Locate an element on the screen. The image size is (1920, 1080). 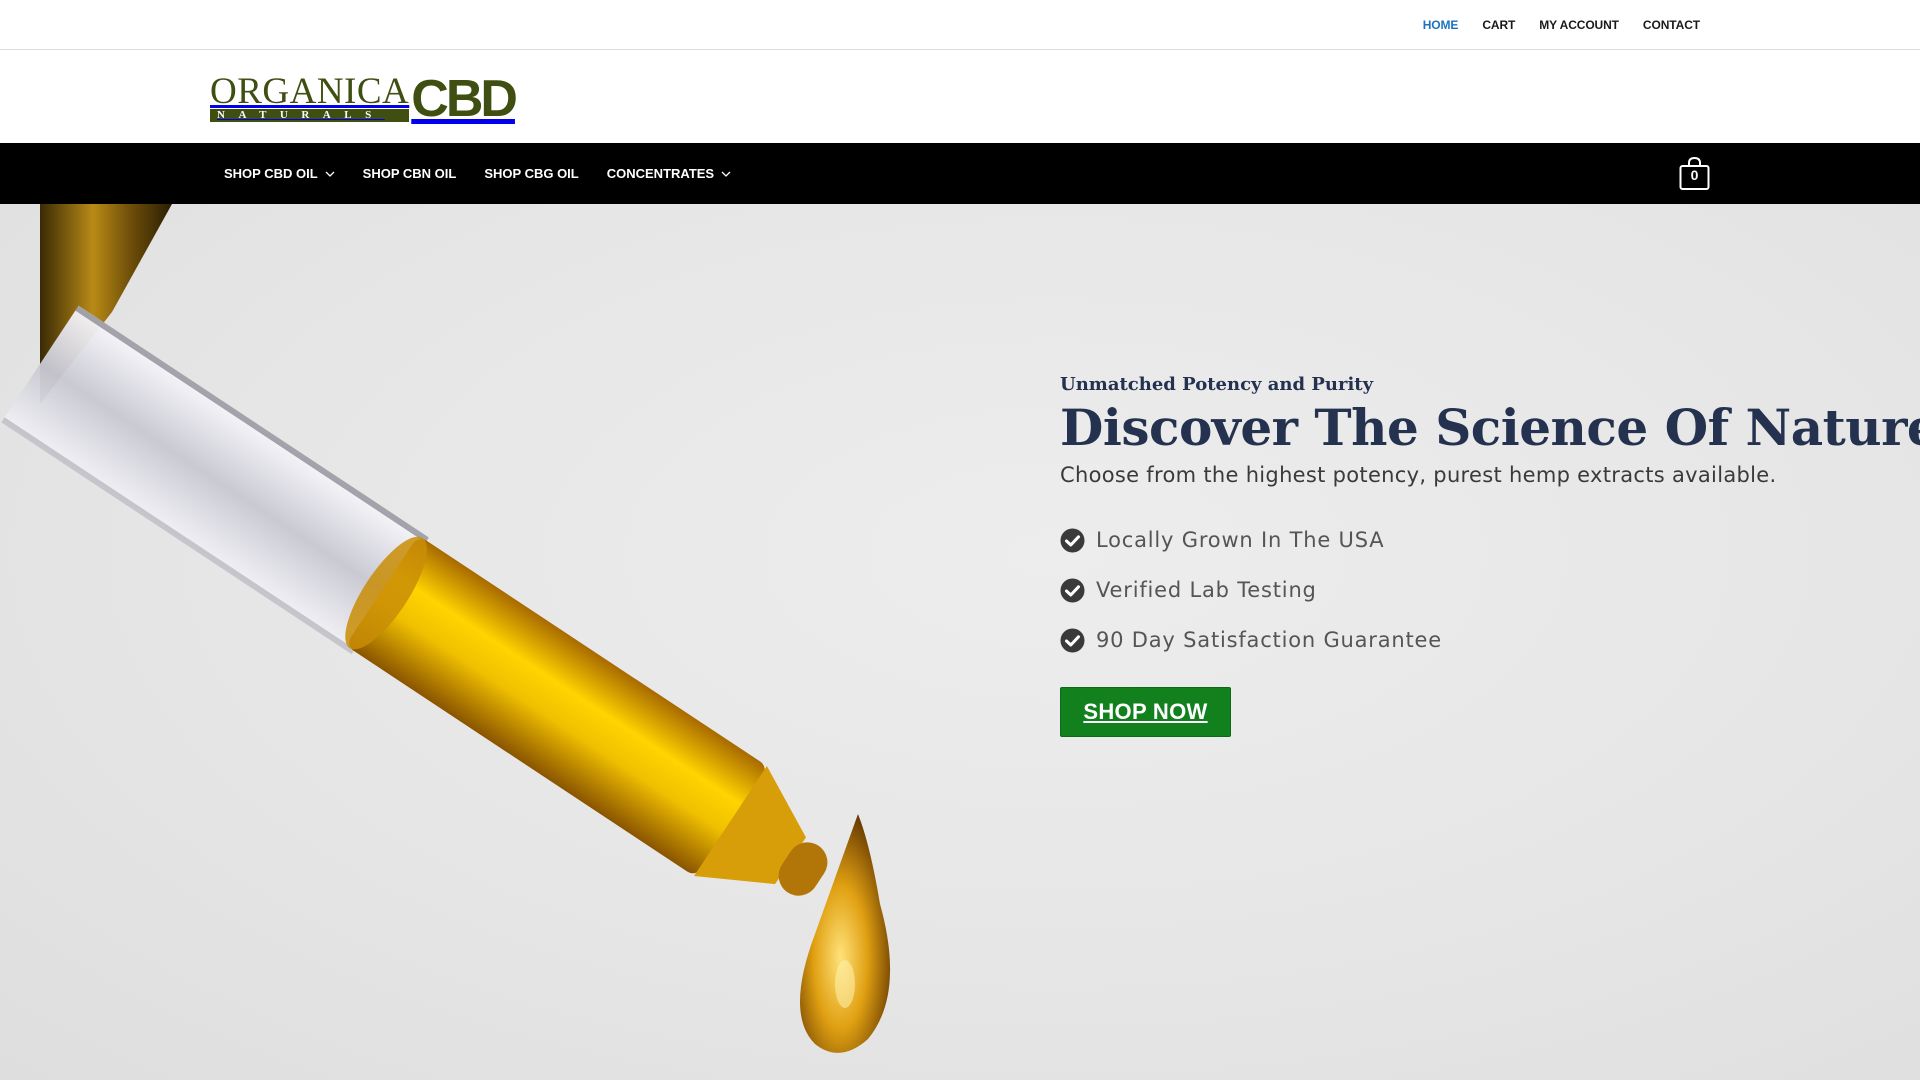
nav-item-shop-cbg-oil: SHOP CBG OIL is located at coordinates (531, 173).